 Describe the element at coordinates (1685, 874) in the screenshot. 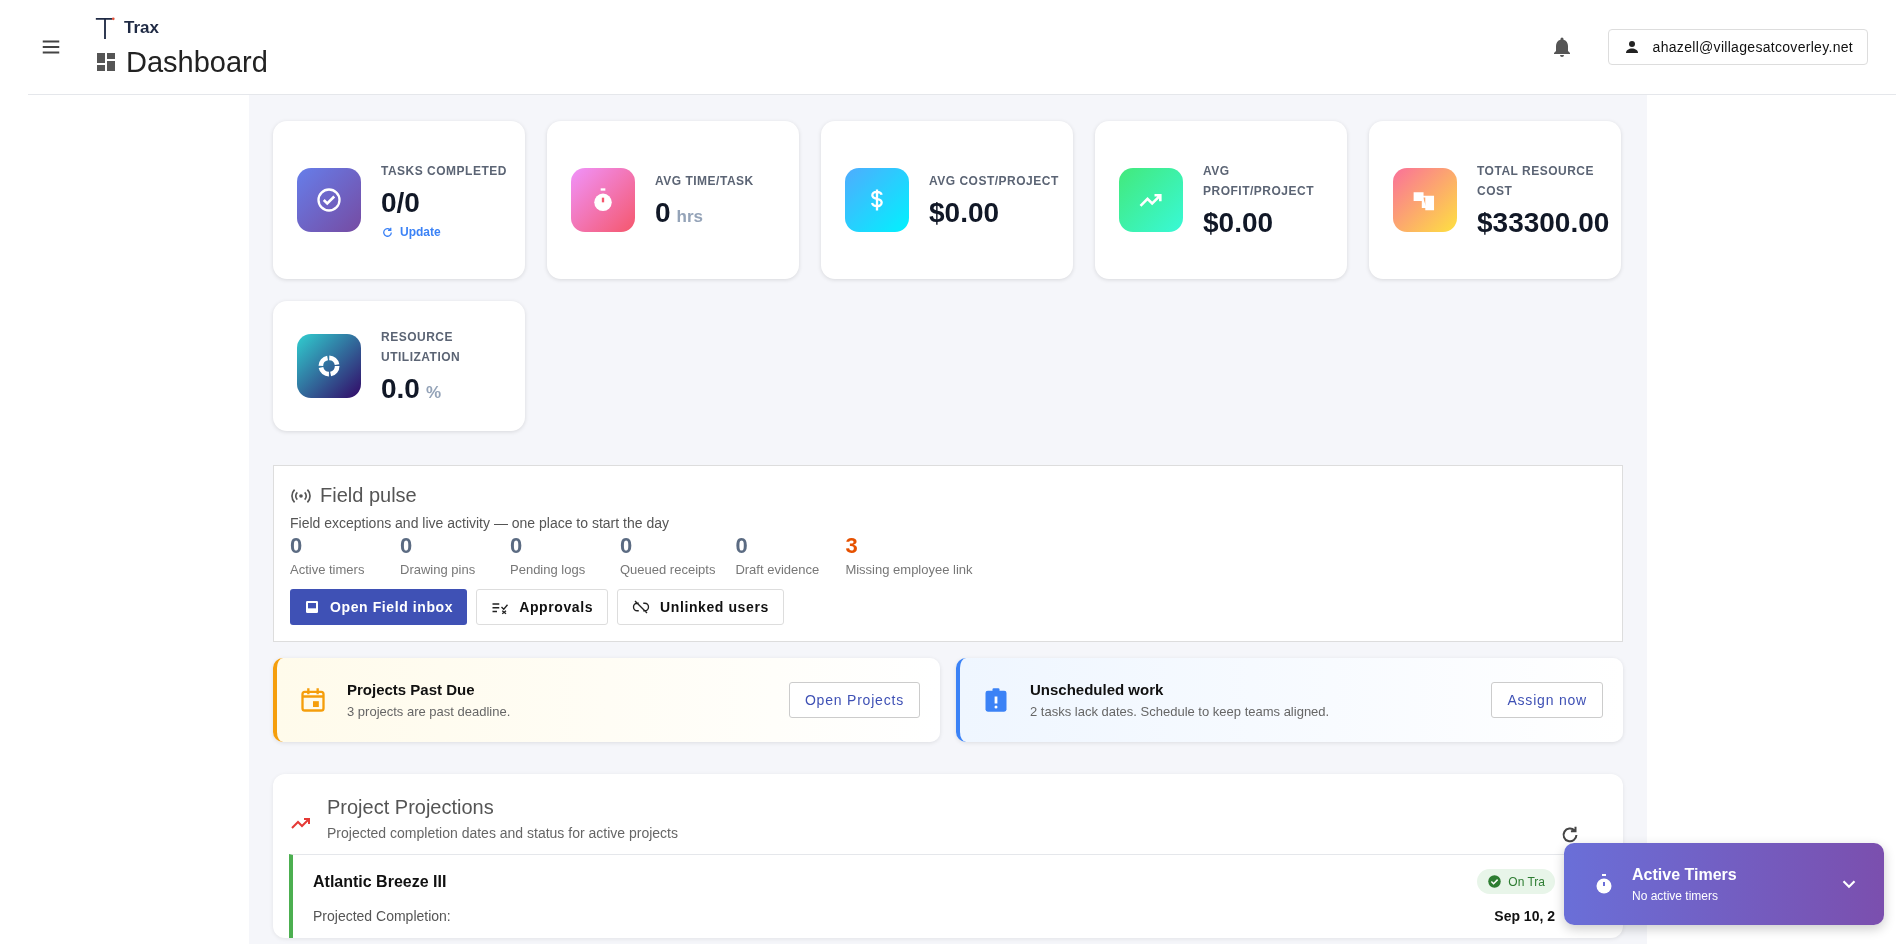

I see `panel-title: Active Timers` at that location.